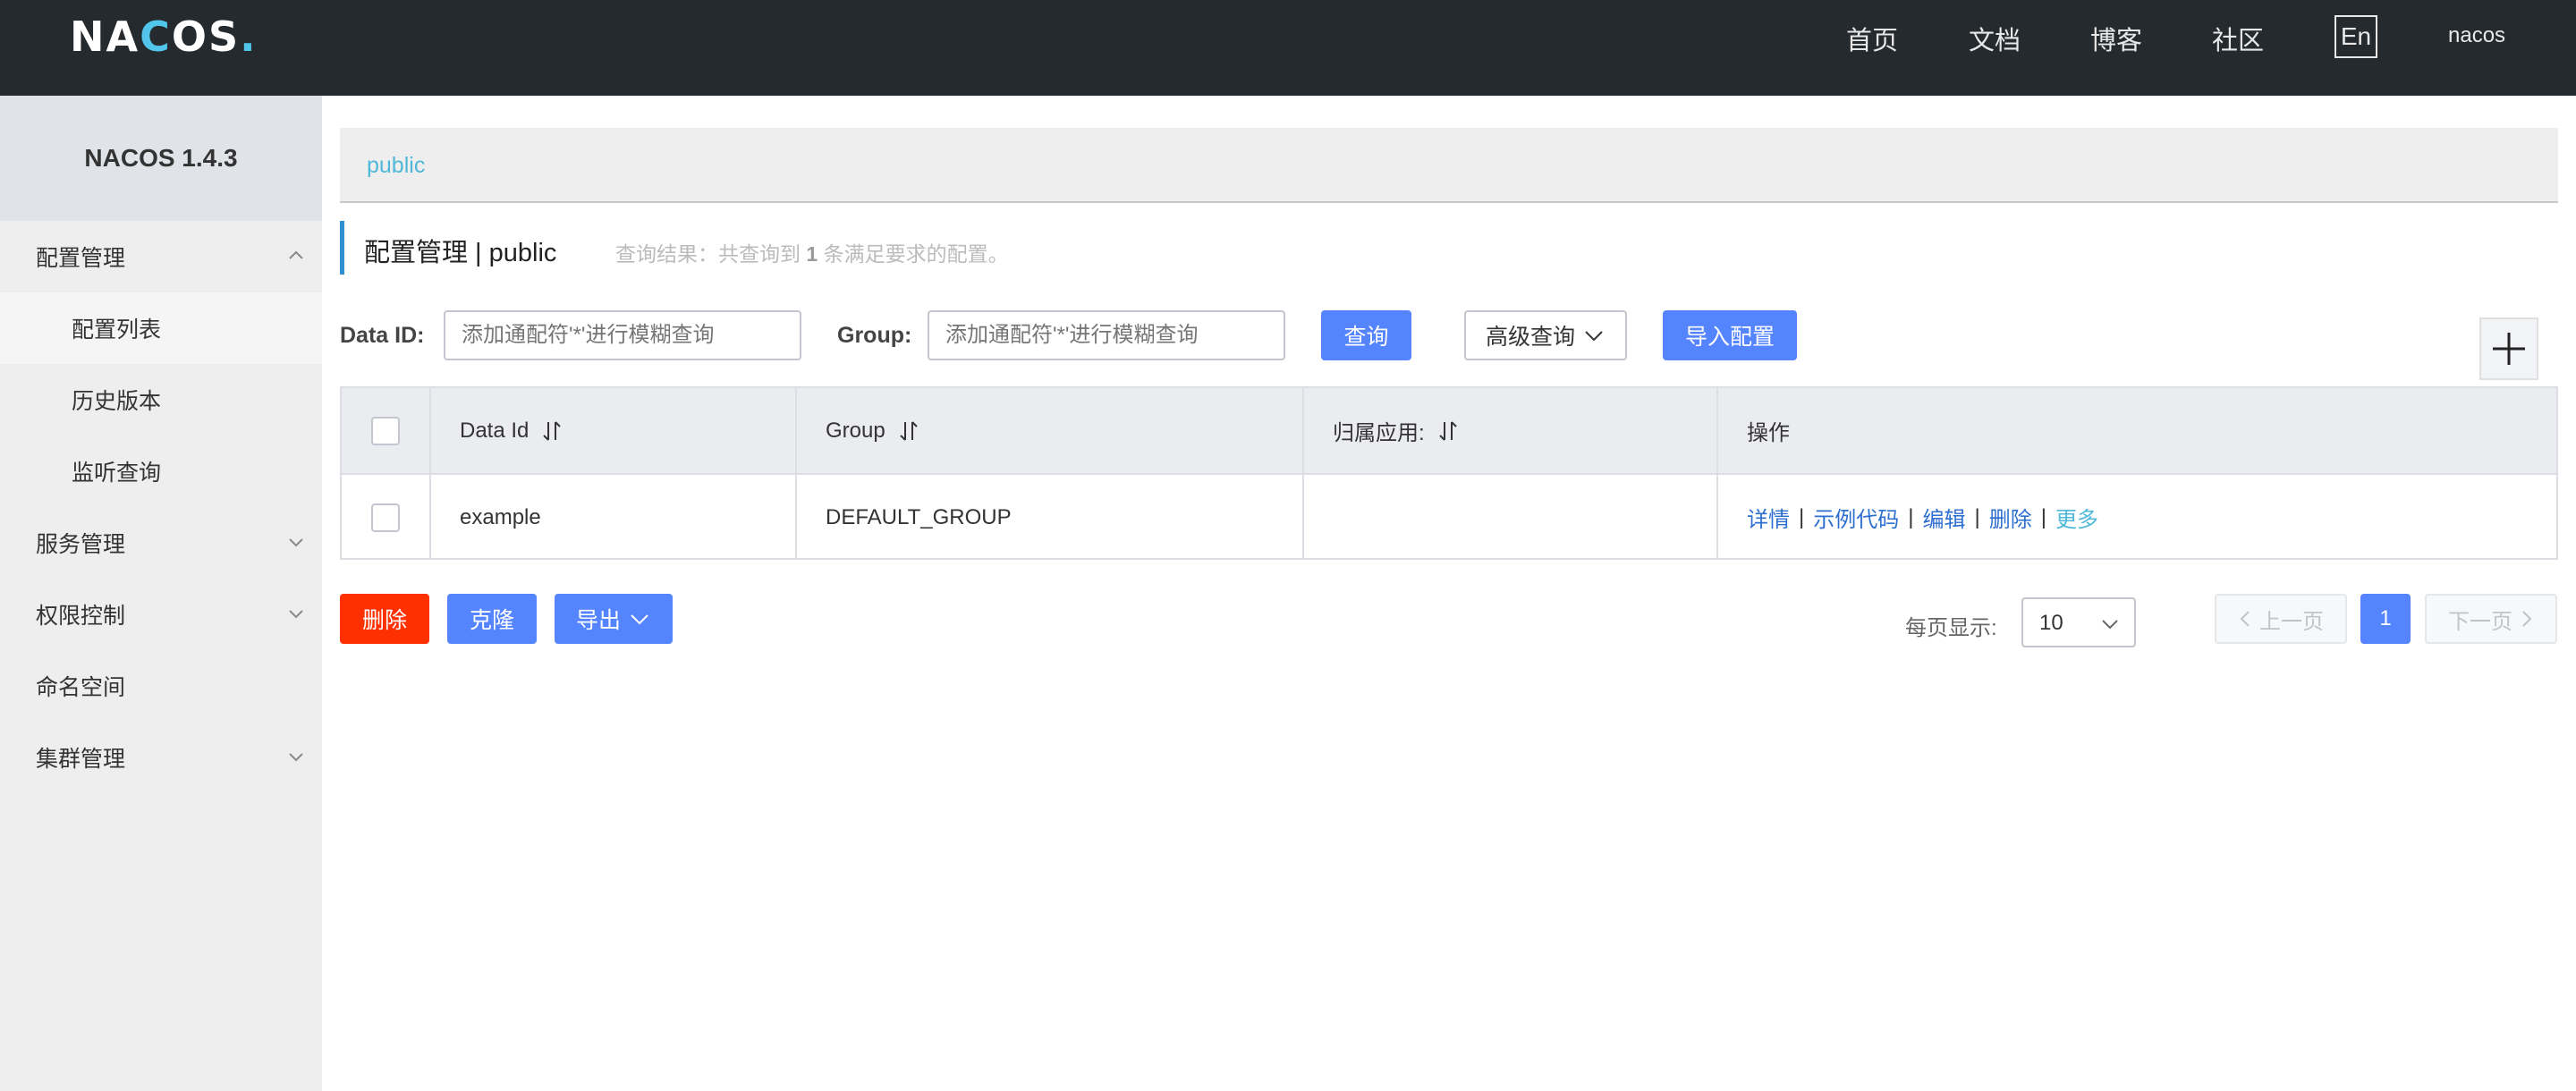  I want to click on sidebar-title: NACOS 1.4.3, so click(161, 158).